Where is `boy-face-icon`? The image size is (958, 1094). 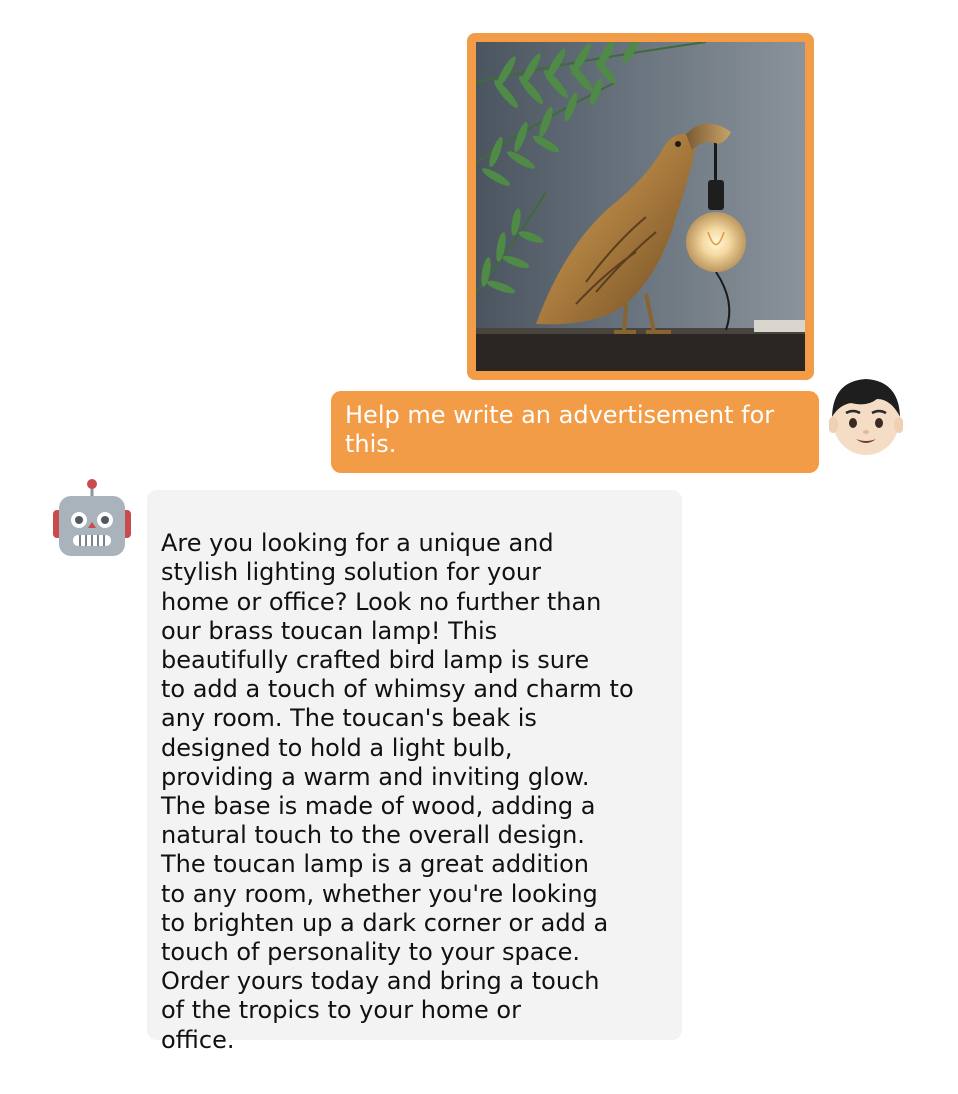 boy-face-icon is located at coordinates (866, 417).